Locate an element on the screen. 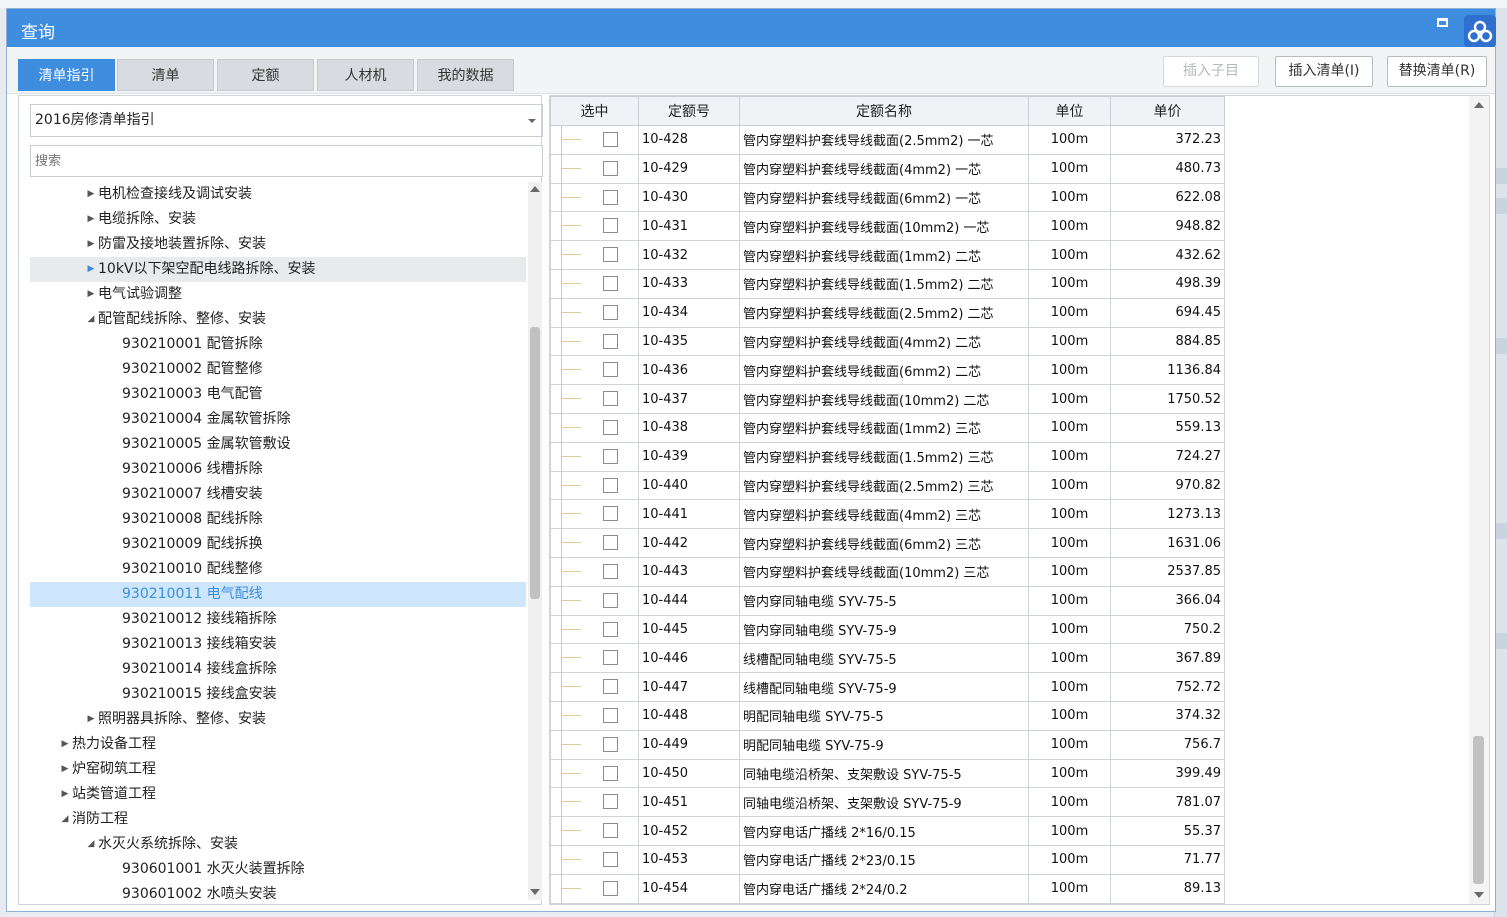 This screenshot has width=1507, height=917. insert-child-button: 插入子目 is located at coordinates (1211, 71).